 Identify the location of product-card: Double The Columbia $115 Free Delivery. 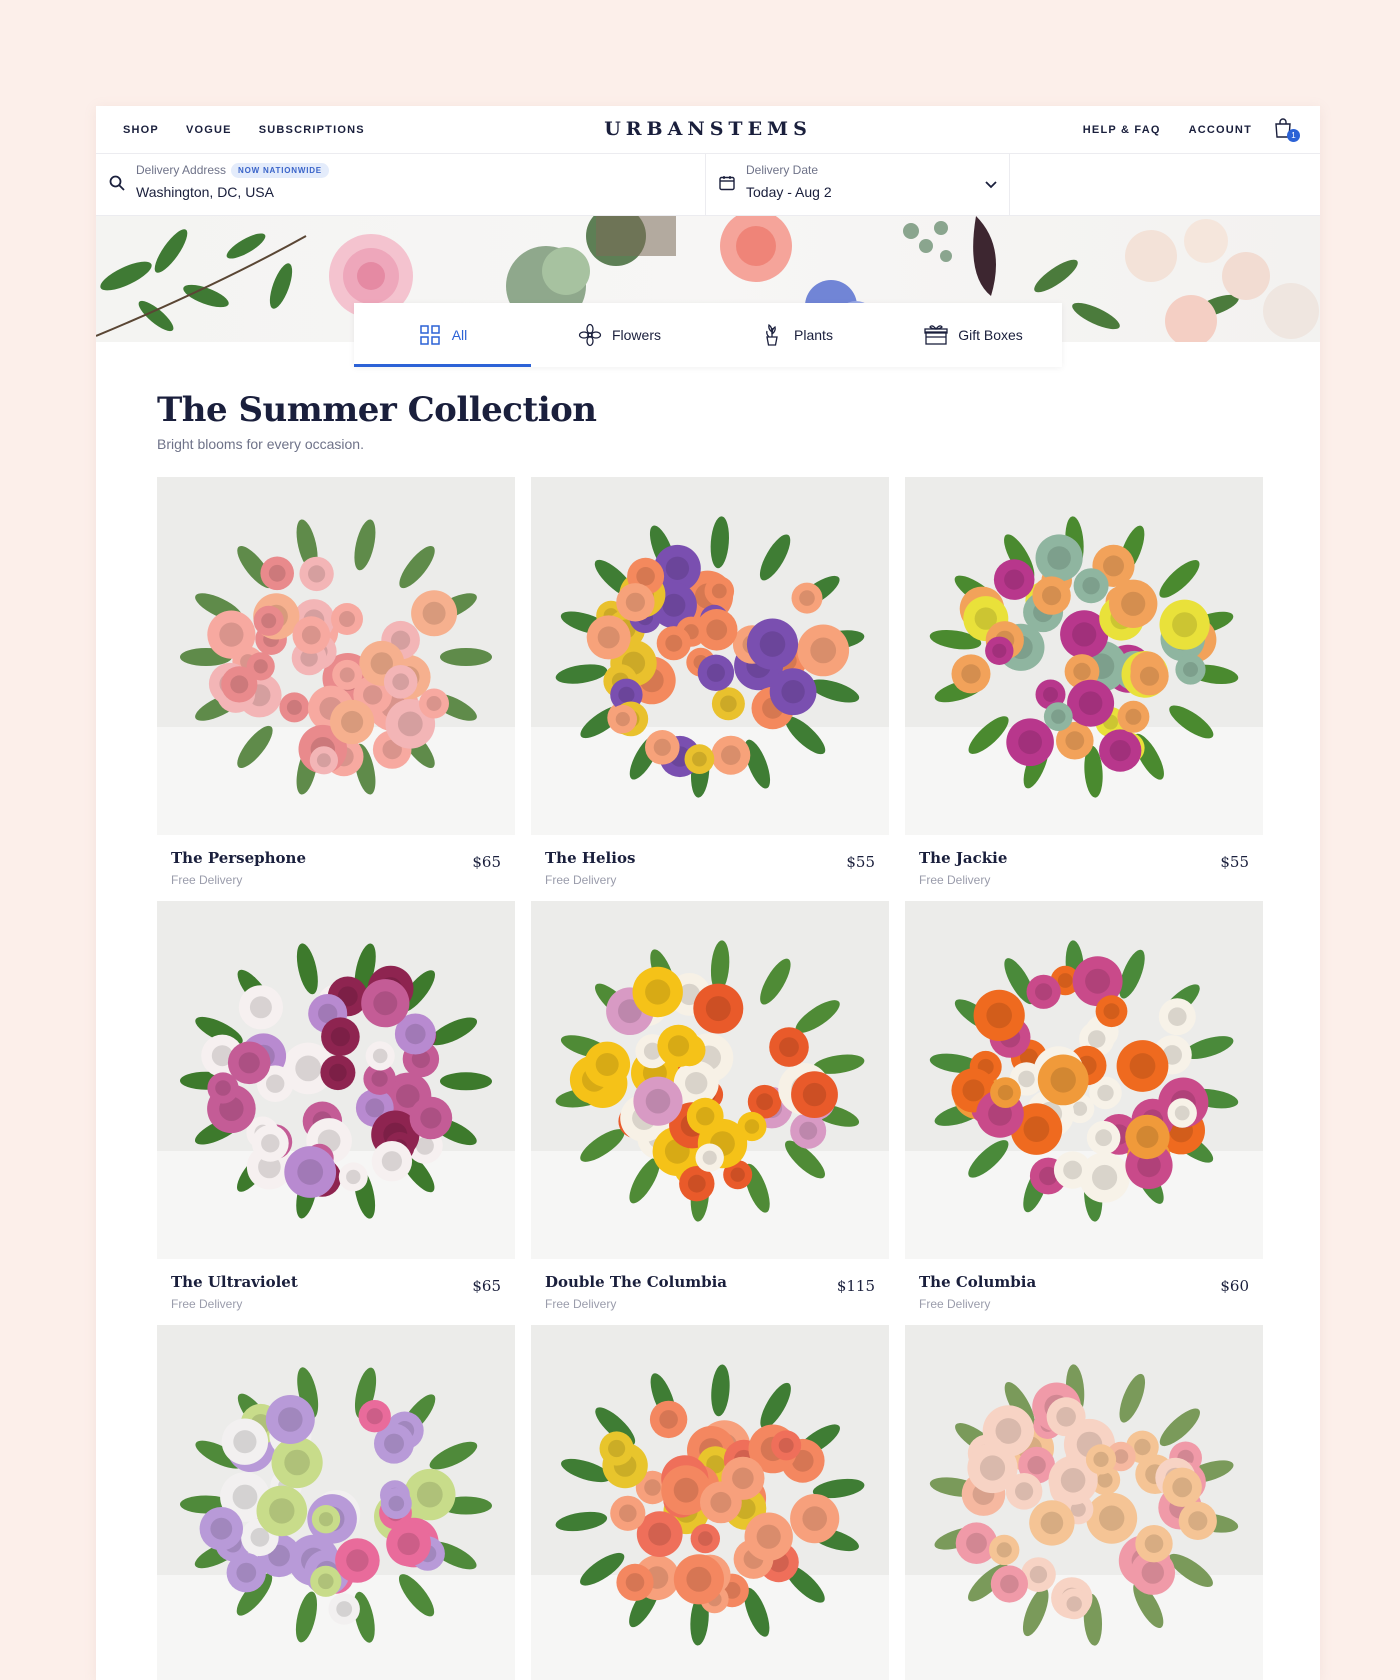
(710, 1106).